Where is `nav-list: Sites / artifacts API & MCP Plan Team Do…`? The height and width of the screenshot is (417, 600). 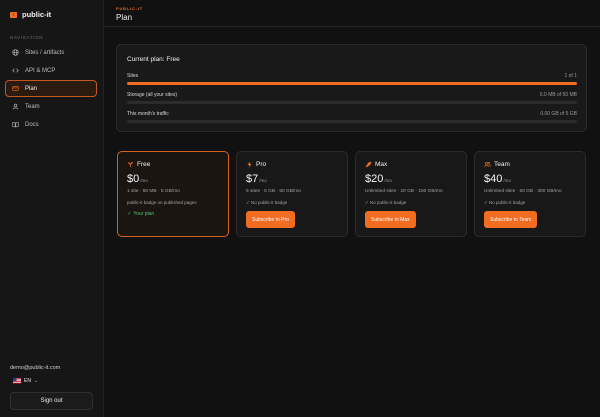 nav-list: Sites / artifacts API & MCP Plan Team Do… is located at coordinates (51, 89).